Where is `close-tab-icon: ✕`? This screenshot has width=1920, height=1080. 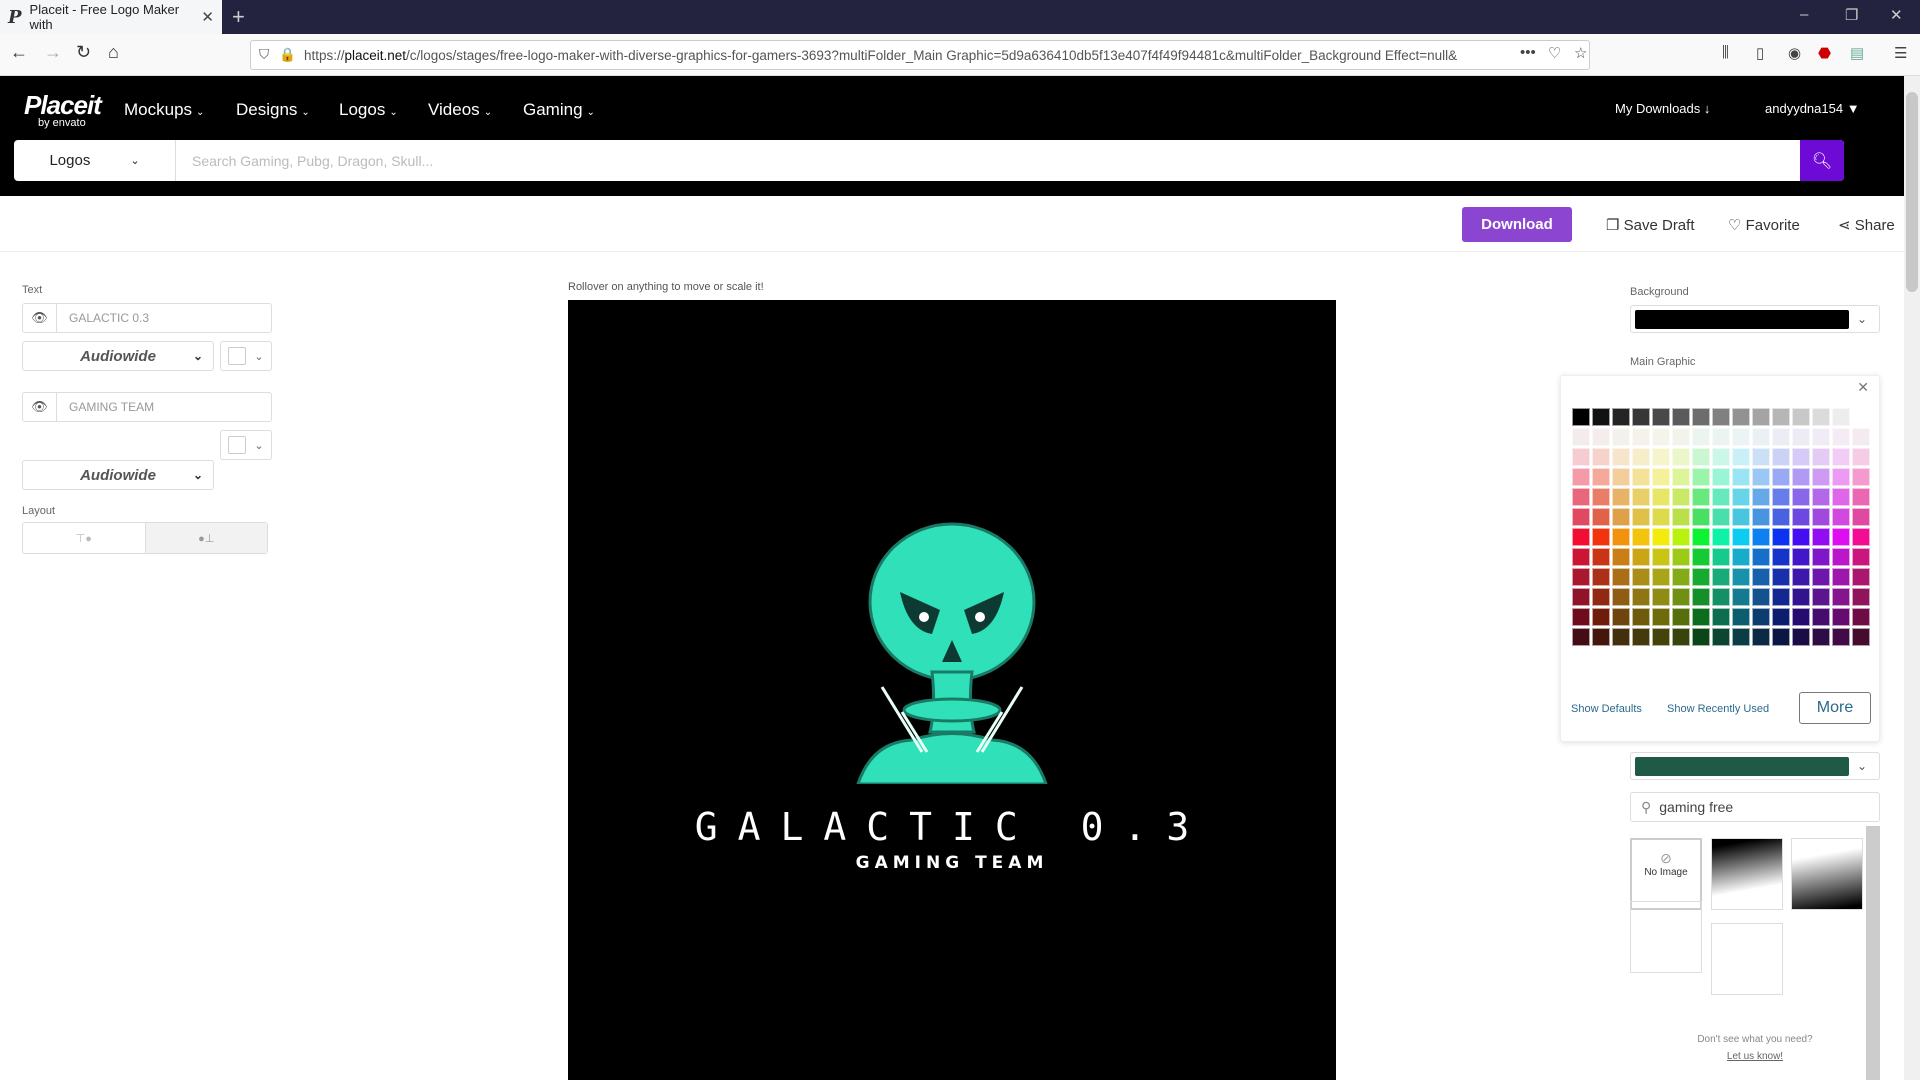
close-tab-icon: ✕ is located at coordinates (207, 17).